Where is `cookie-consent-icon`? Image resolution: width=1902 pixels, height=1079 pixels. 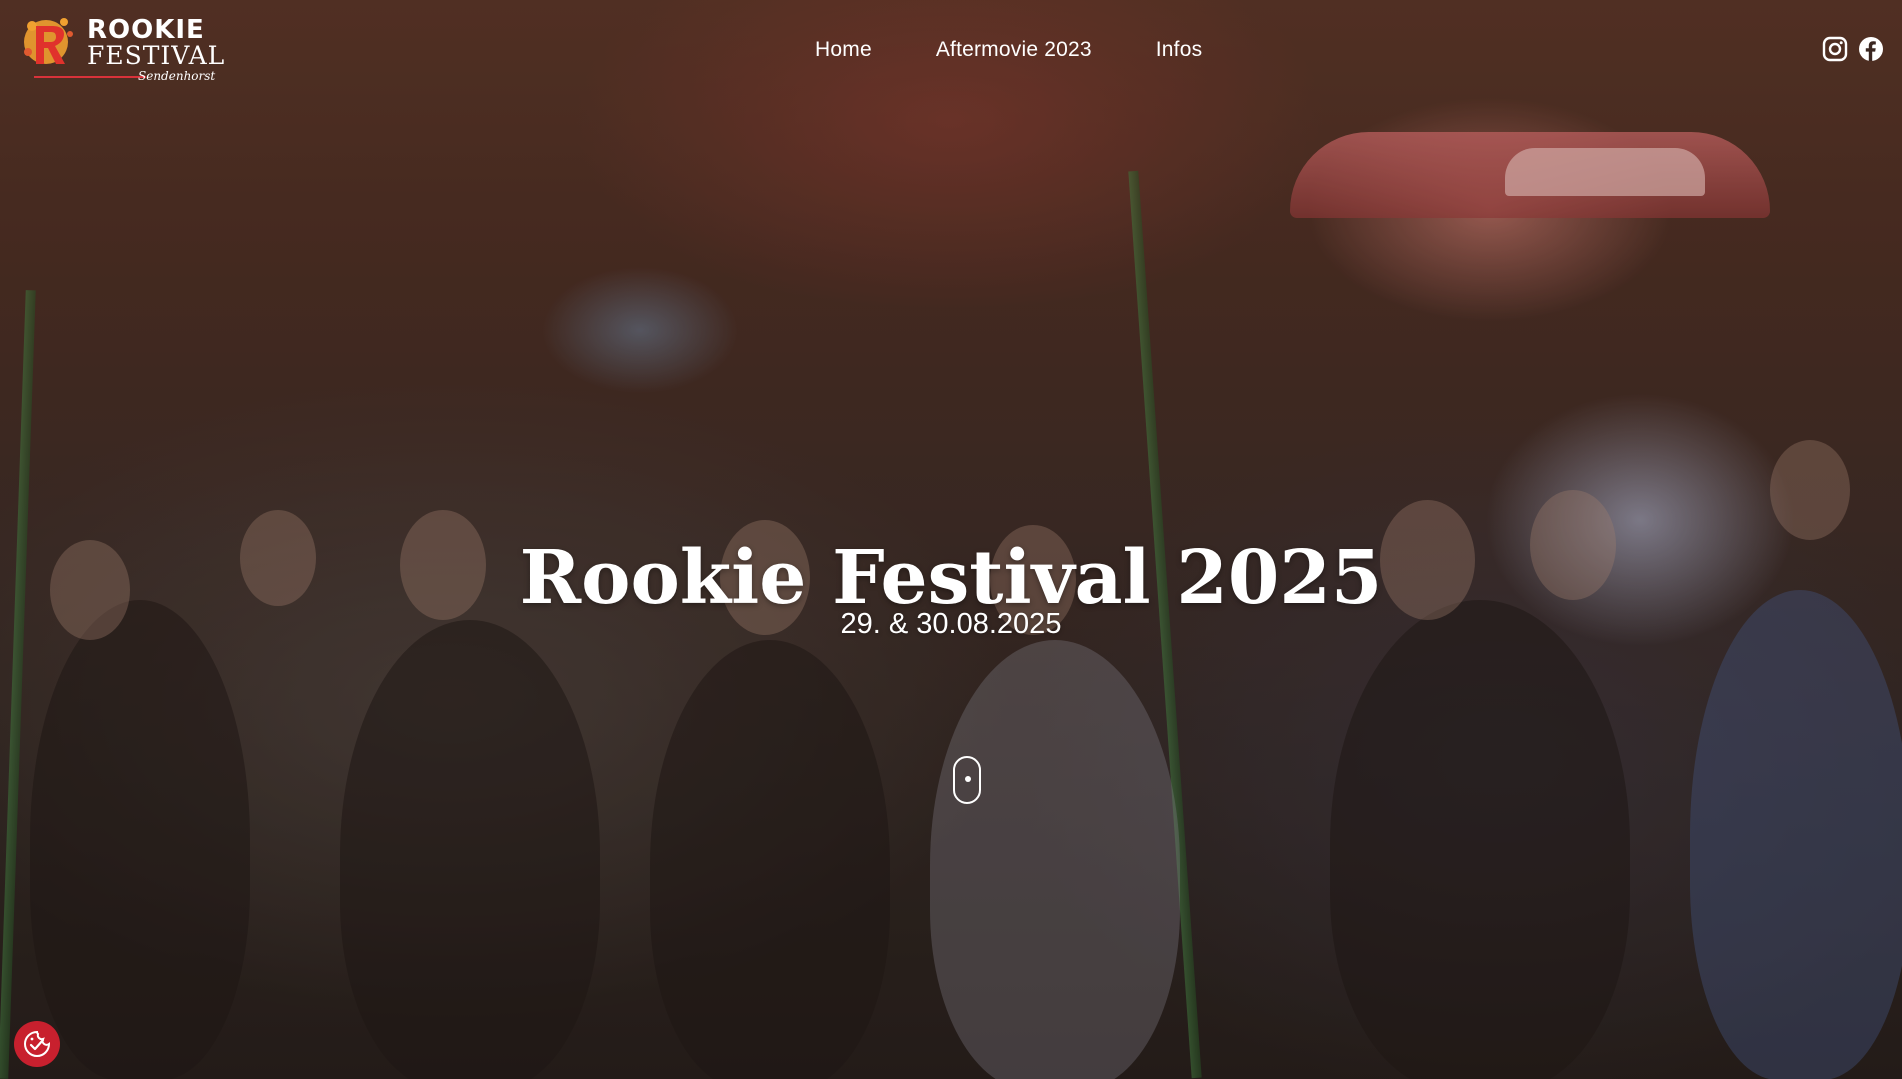 cookie-consent-icon is located at coordinates (37, 1043).